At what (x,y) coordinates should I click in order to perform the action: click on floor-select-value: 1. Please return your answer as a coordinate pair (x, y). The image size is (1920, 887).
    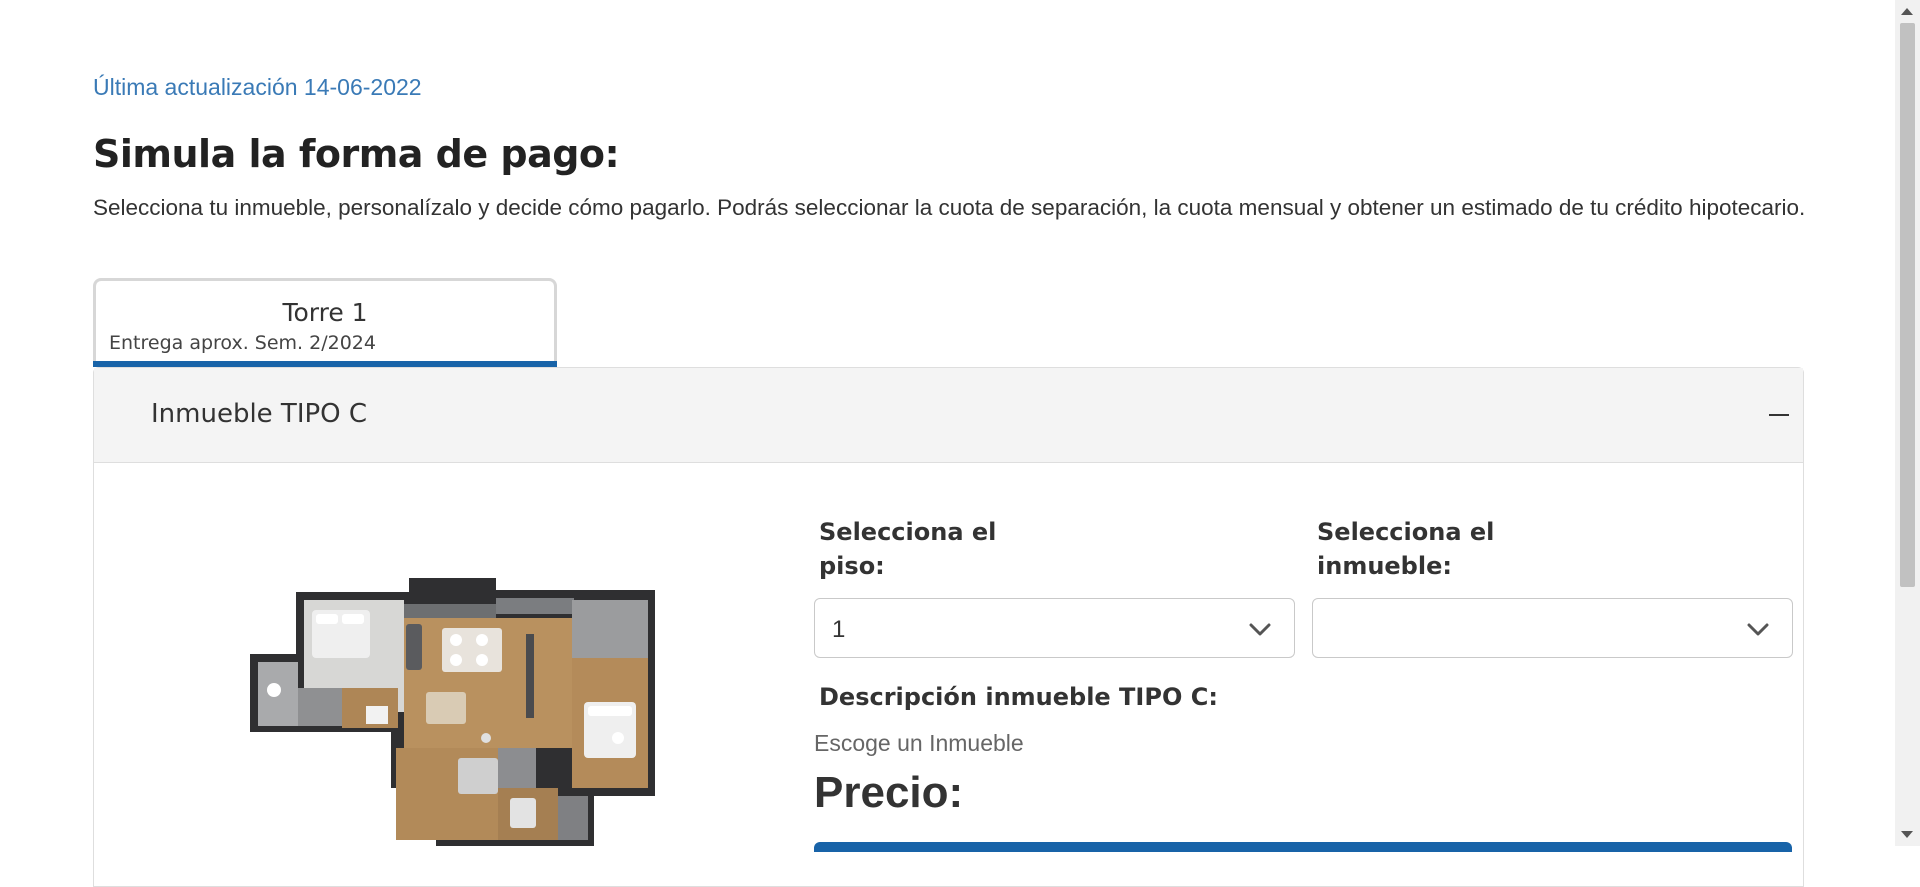
    Looking at the image, I should click on (839, 629).